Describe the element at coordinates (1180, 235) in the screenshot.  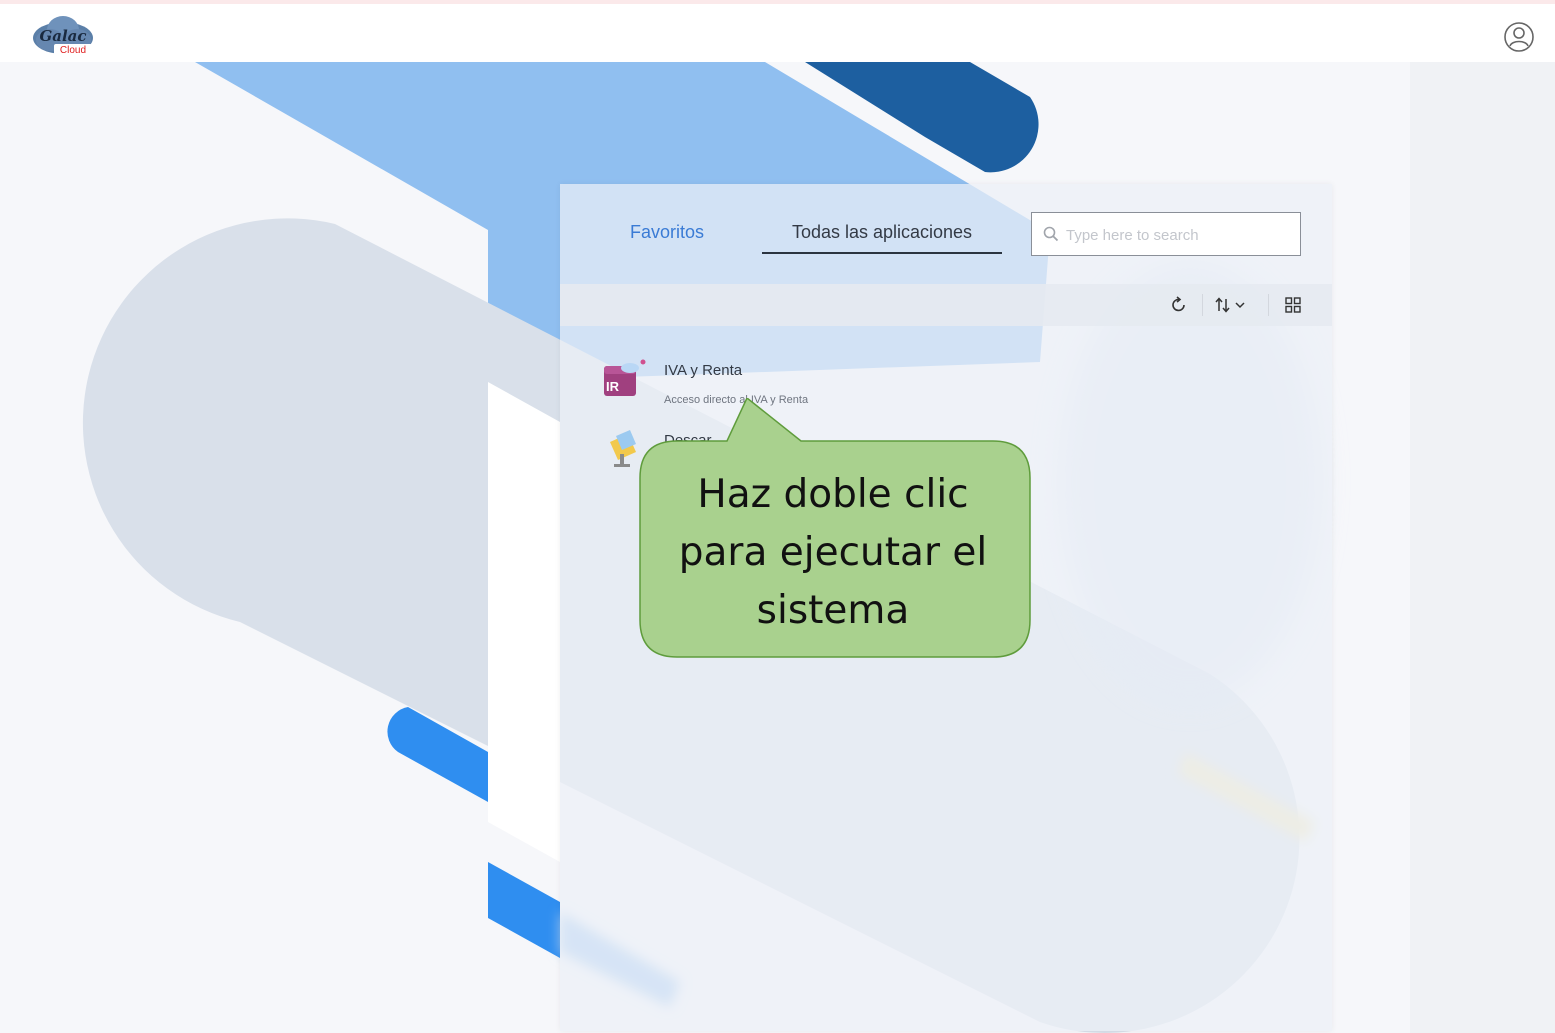
I see `search-input` at that location.